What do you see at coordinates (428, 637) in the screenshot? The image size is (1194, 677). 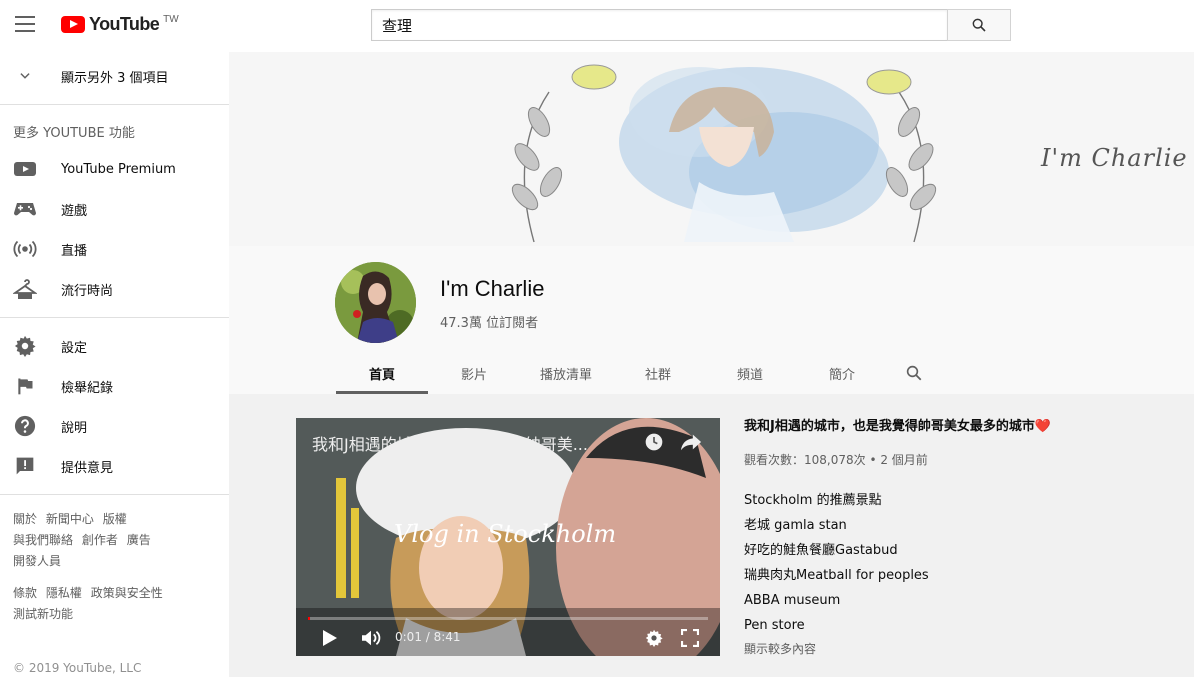 I see `video-time: 0:01 / 8:41` at bounding box center [428, 637].